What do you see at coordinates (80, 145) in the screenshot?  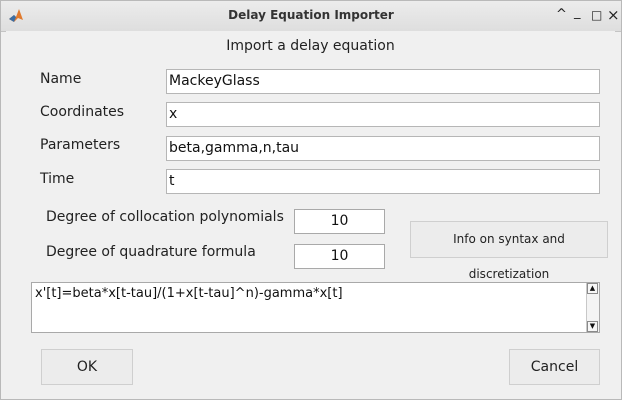 I see `parameters-label: Parameters` at bounding box center [80, 145].